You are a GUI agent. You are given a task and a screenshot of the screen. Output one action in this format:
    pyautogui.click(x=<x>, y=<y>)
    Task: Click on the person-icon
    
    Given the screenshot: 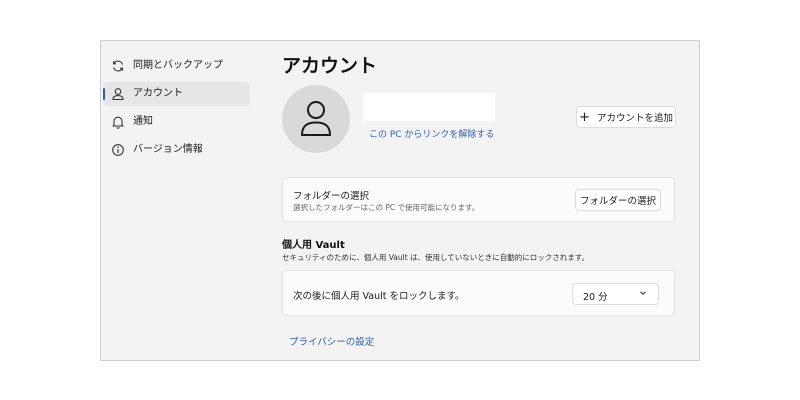 What is the action you would take?
    pyautogui.click(x=118, y=94)
    